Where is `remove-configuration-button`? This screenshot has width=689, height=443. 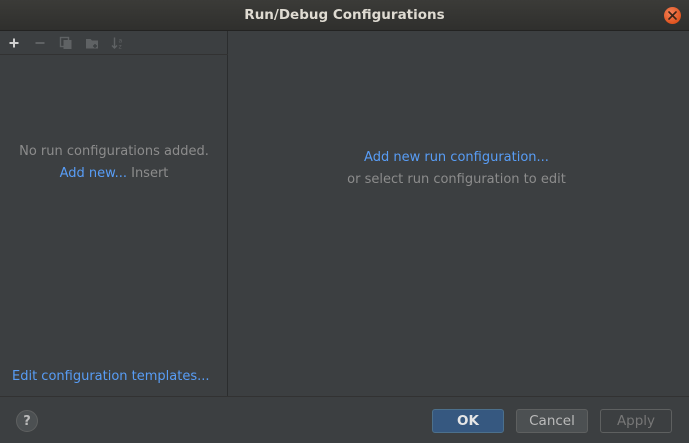 remove-configuration-button is located at coordinates (40, 43).